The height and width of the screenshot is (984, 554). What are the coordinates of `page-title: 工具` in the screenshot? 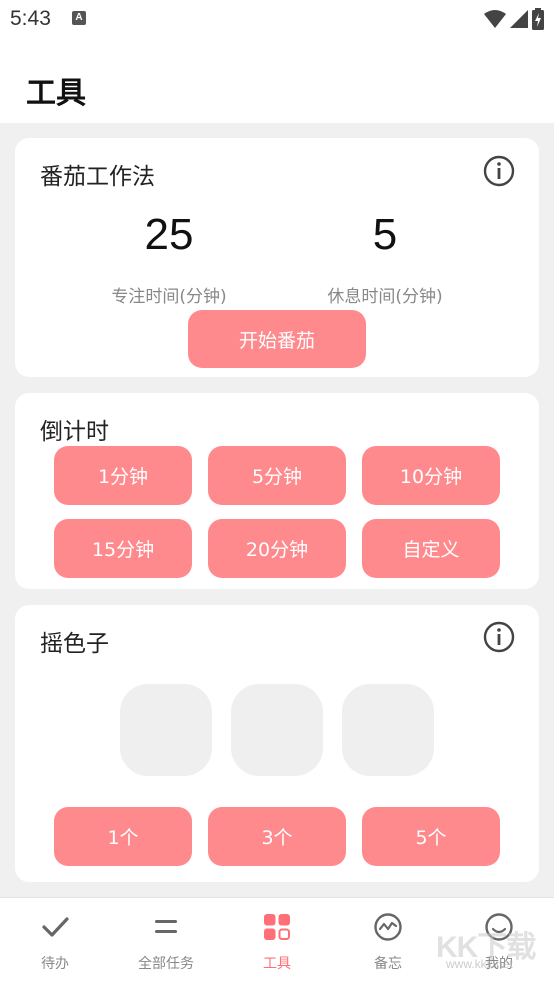 It's located at (56, 93).